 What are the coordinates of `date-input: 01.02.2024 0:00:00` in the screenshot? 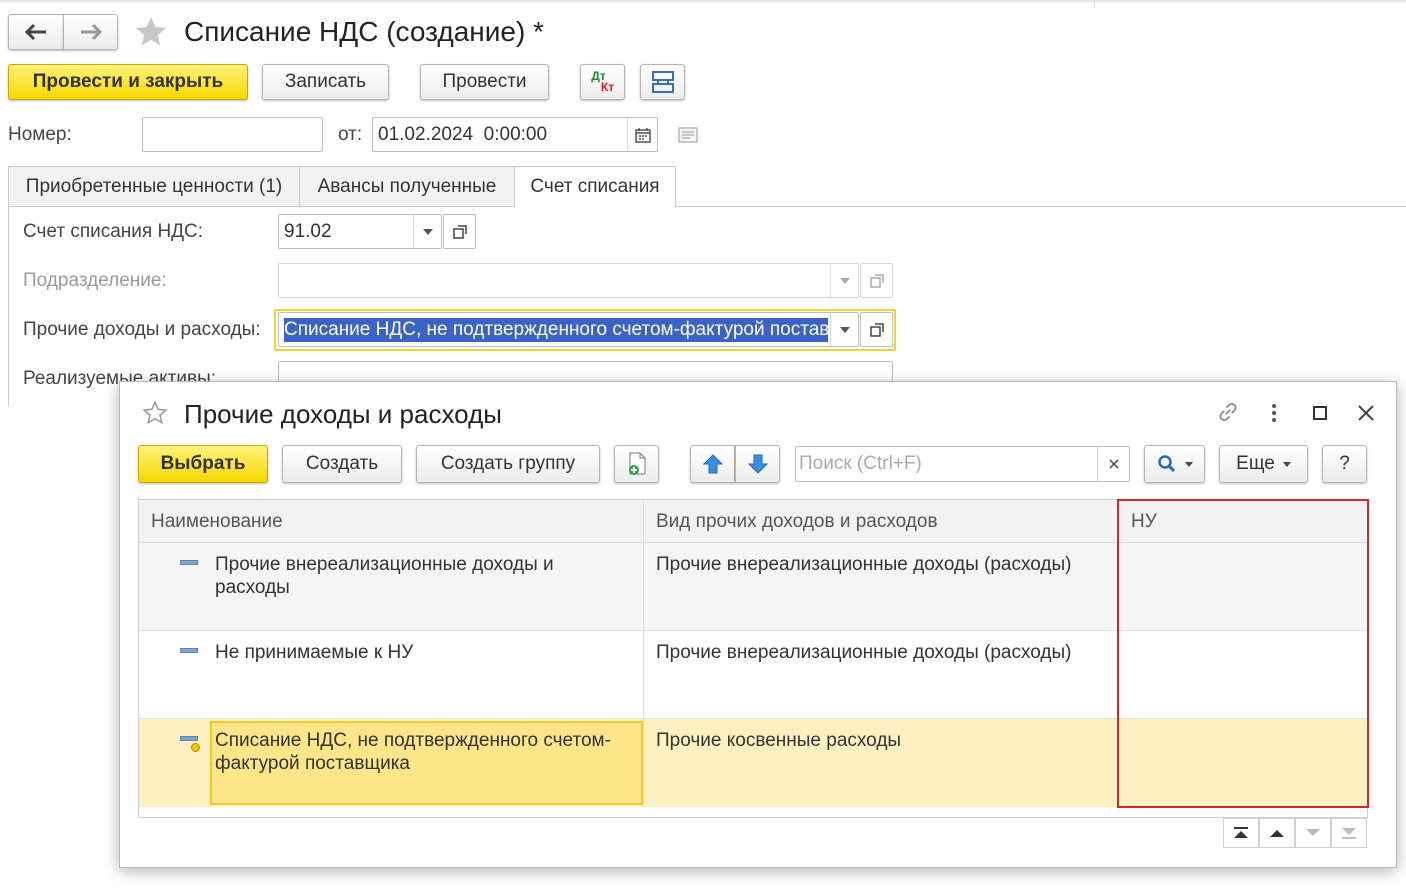 It's located at (515, 134).